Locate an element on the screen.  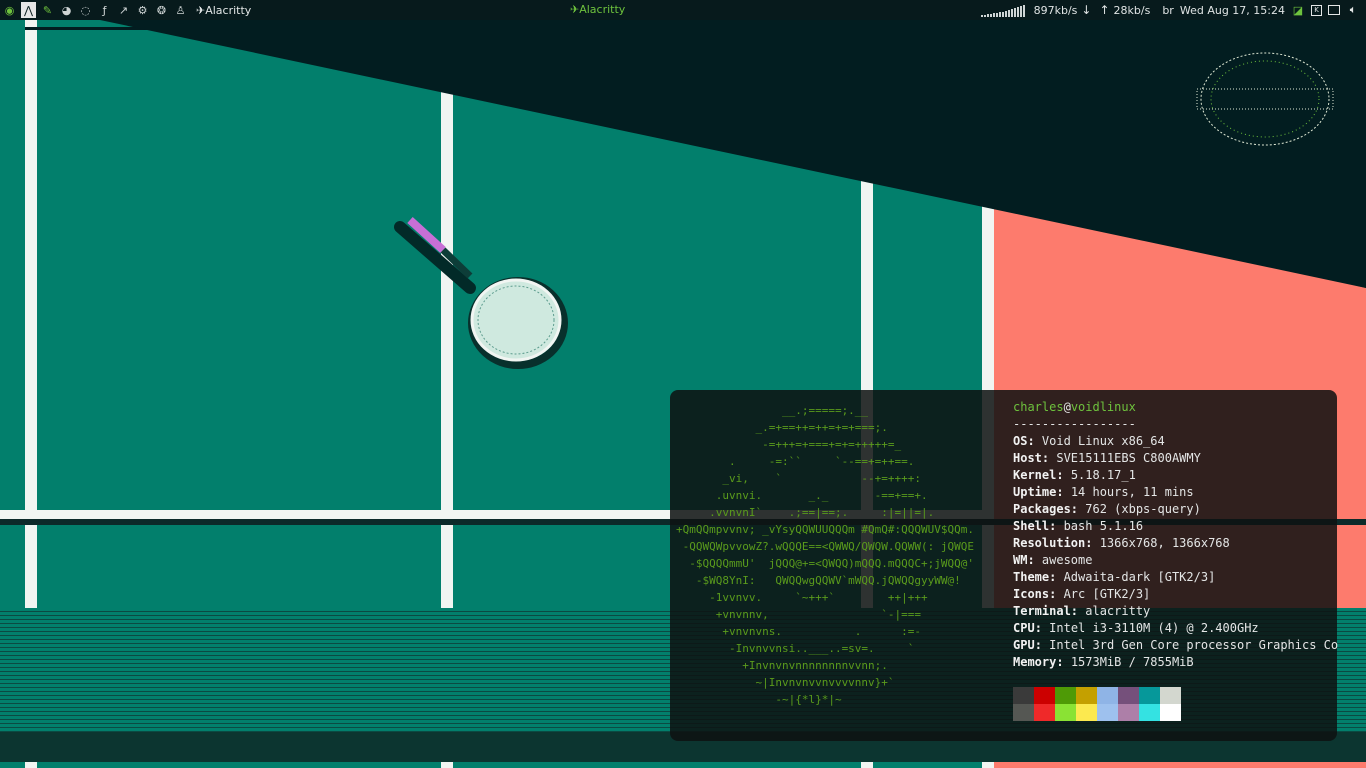
info-row: Uptime: 14 hours, 11 mins is located at coordinates (1175, 492).